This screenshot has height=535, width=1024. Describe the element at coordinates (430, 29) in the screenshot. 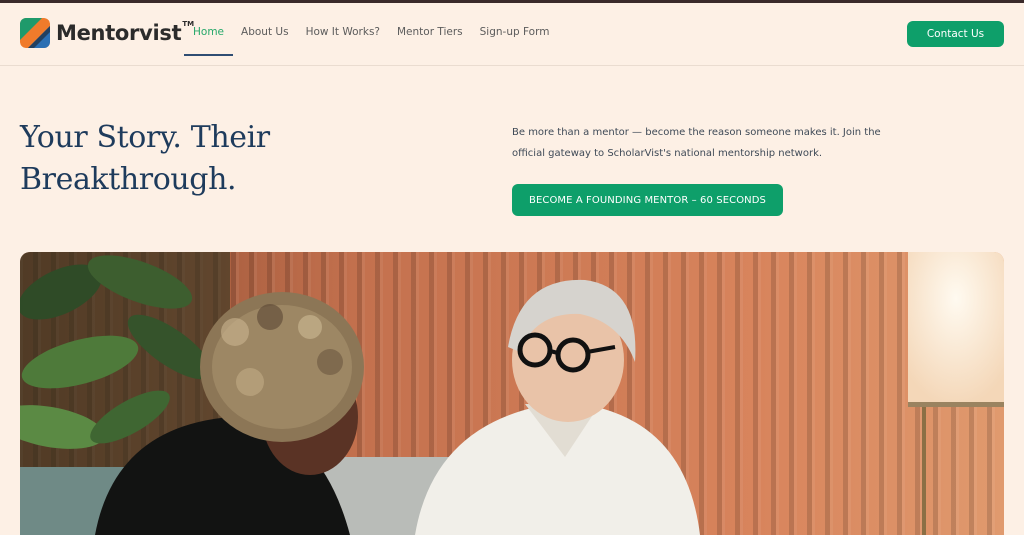

I see `nav-item-mentor-tiers: Mentor Tiers` at that location.